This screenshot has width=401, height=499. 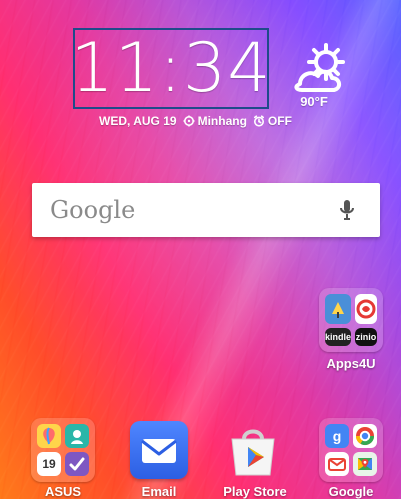 What do you see at coordinates (93, 210) in the screenshot?
I see `google-logo: Google` at bounding box center [93, 210].